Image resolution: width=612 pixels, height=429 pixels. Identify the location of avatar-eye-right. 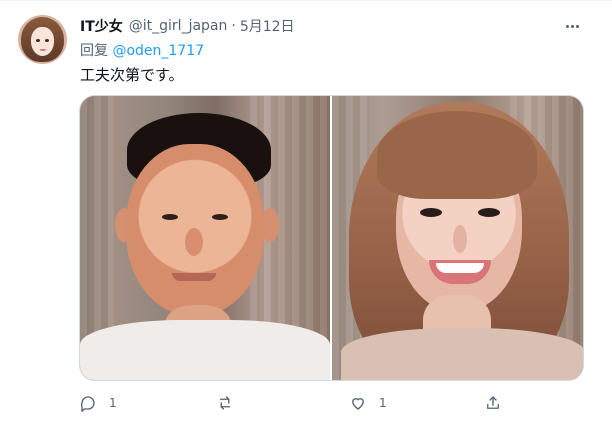
(47, 40).